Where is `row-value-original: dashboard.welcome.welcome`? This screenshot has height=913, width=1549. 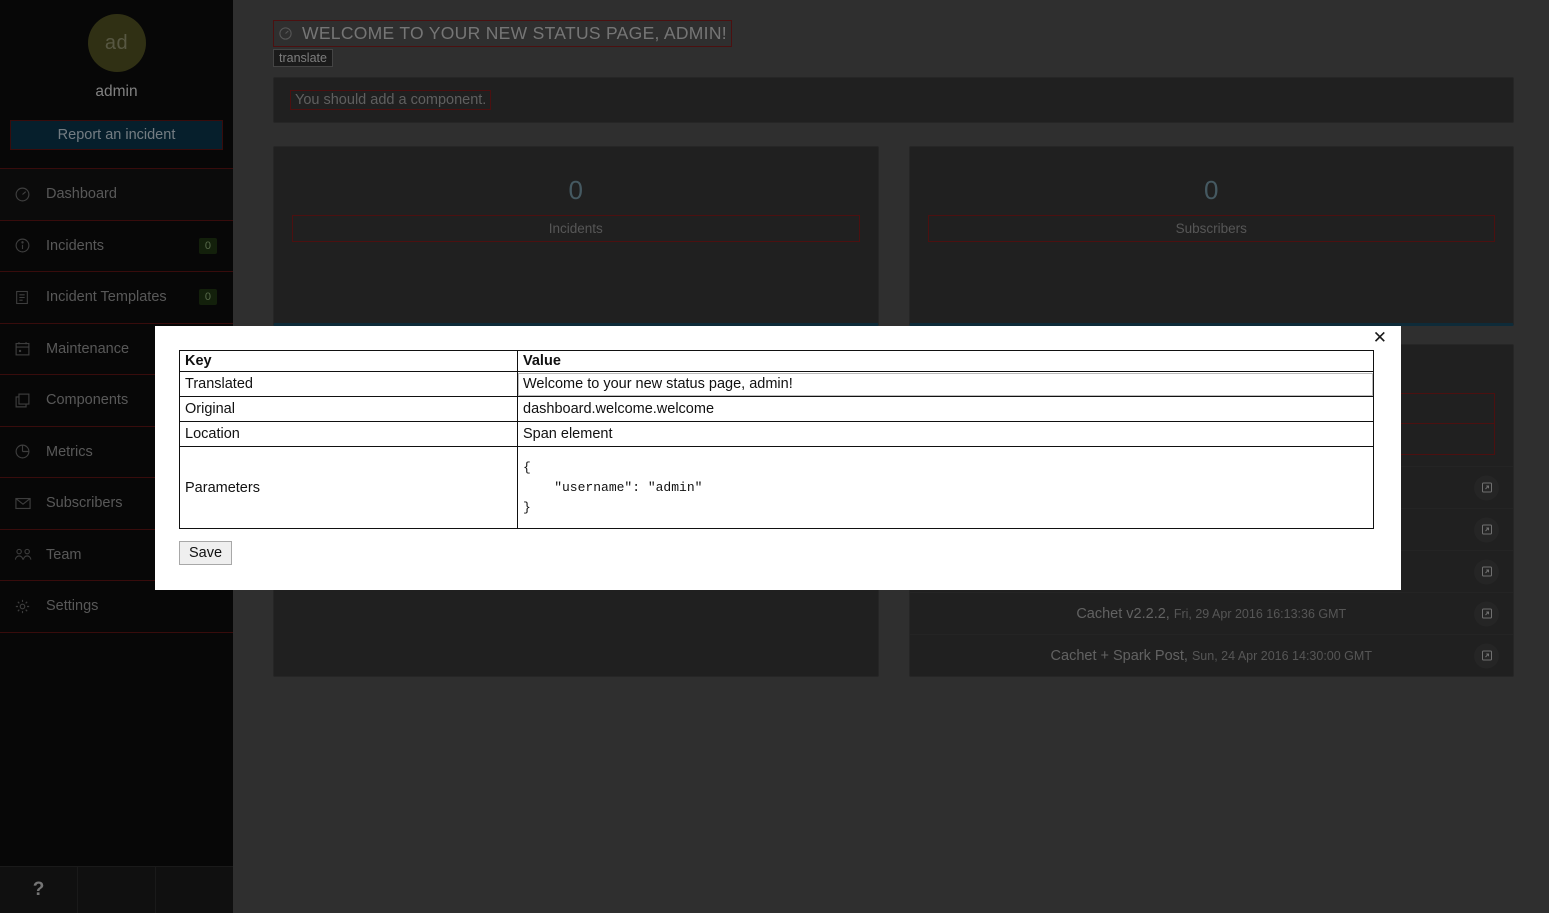 row-value-original: dashboard.welcome.welcome is located at coordinates (945, 409).